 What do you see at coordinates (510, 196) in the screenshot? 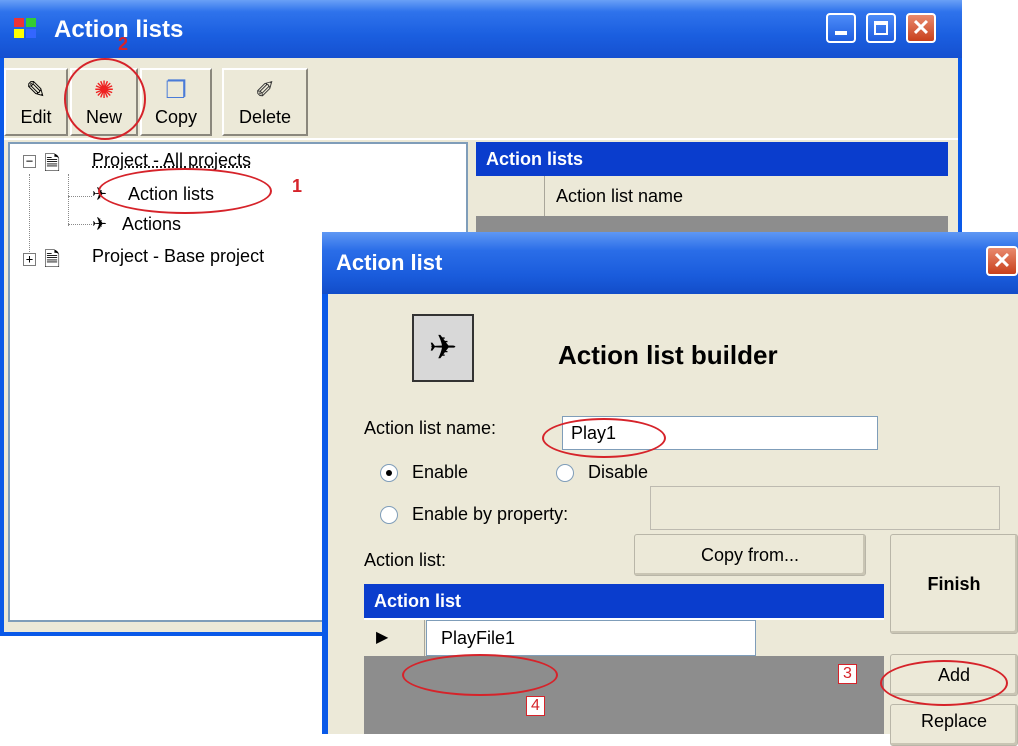
I see `row-header-cell` at bounding box center [510, 196].